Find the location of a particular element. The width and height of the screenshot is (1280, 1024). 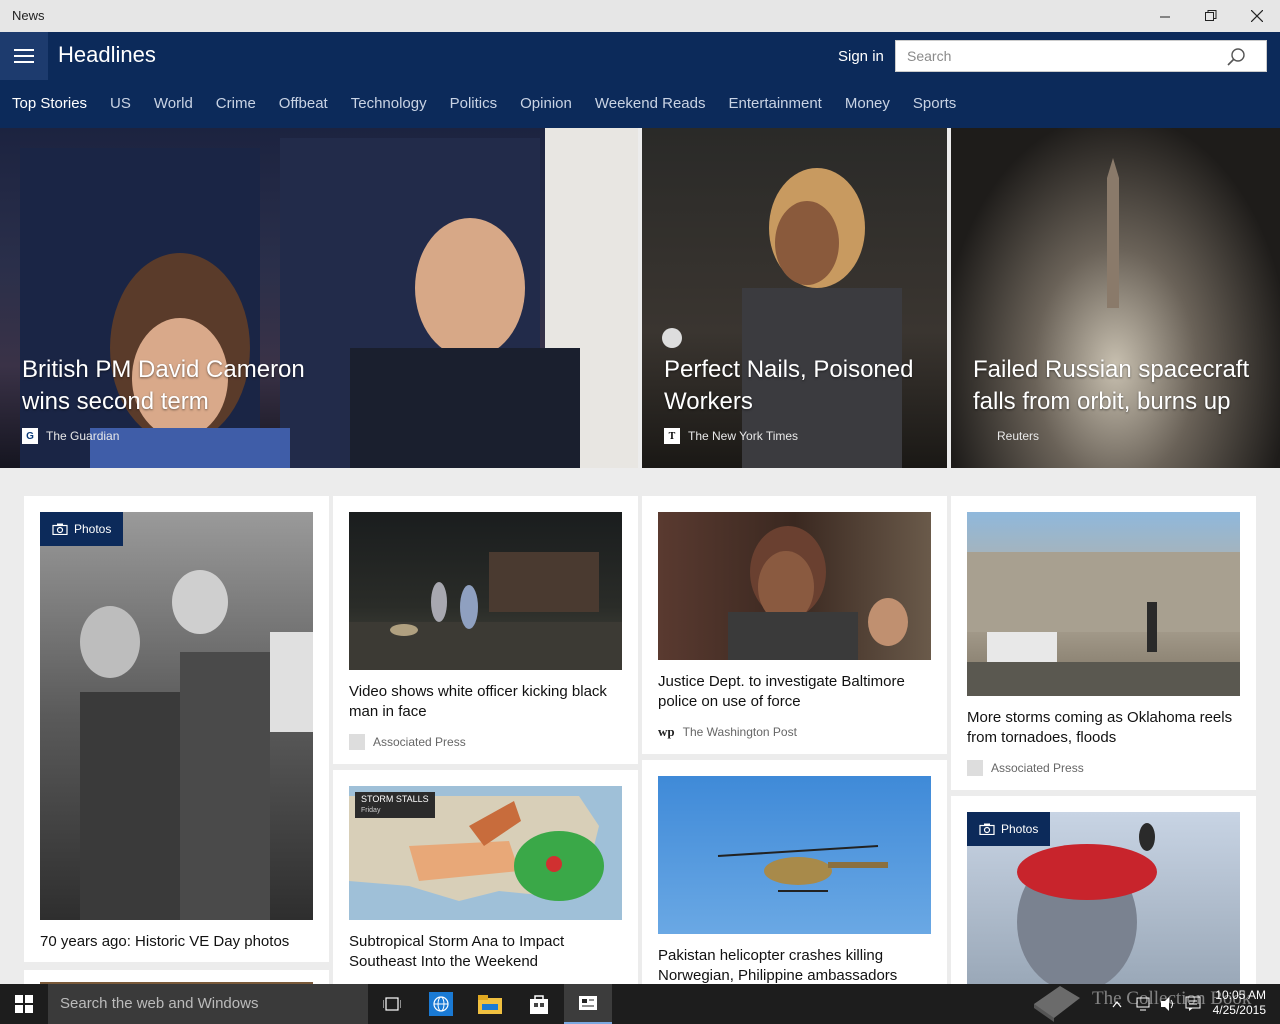

store-bag-icon is located at coordinates (539, 1004).